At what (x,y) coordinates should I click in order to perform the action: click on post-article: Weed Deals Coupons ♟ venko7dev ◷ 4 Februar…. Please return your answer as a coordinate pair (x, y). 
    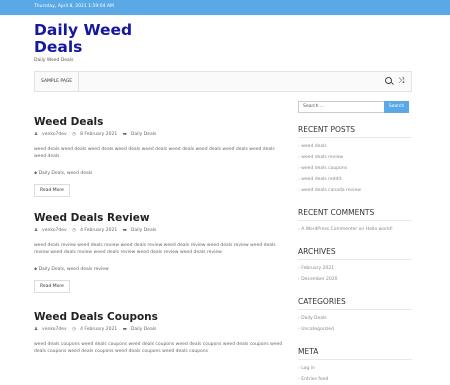
    Looking at the image, I should click on (159, 333).